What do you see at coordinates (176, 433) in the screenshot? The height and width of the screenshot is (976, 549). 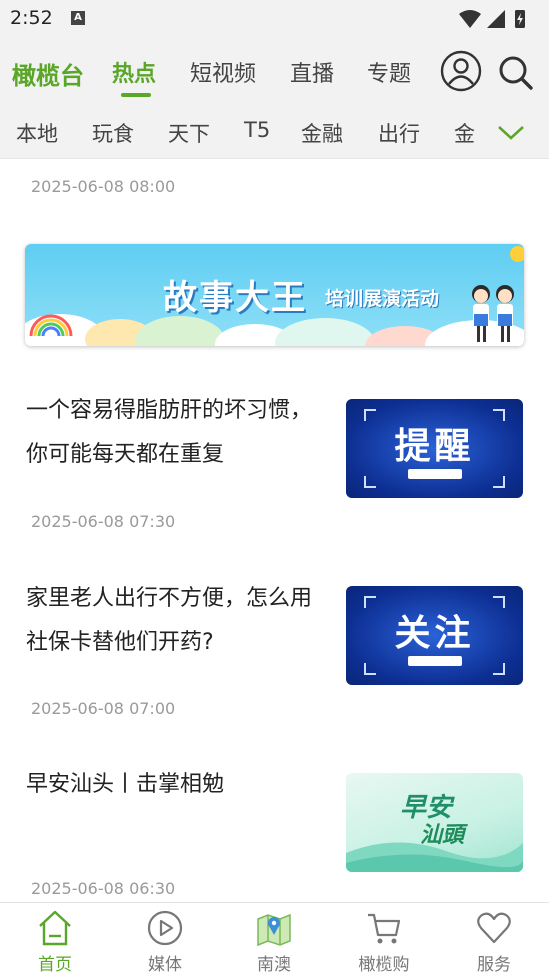 I see `article-title: 一个容易得脂肪肝的坏习惯，你可能每天都在重复` at bounding box center [176, 433].